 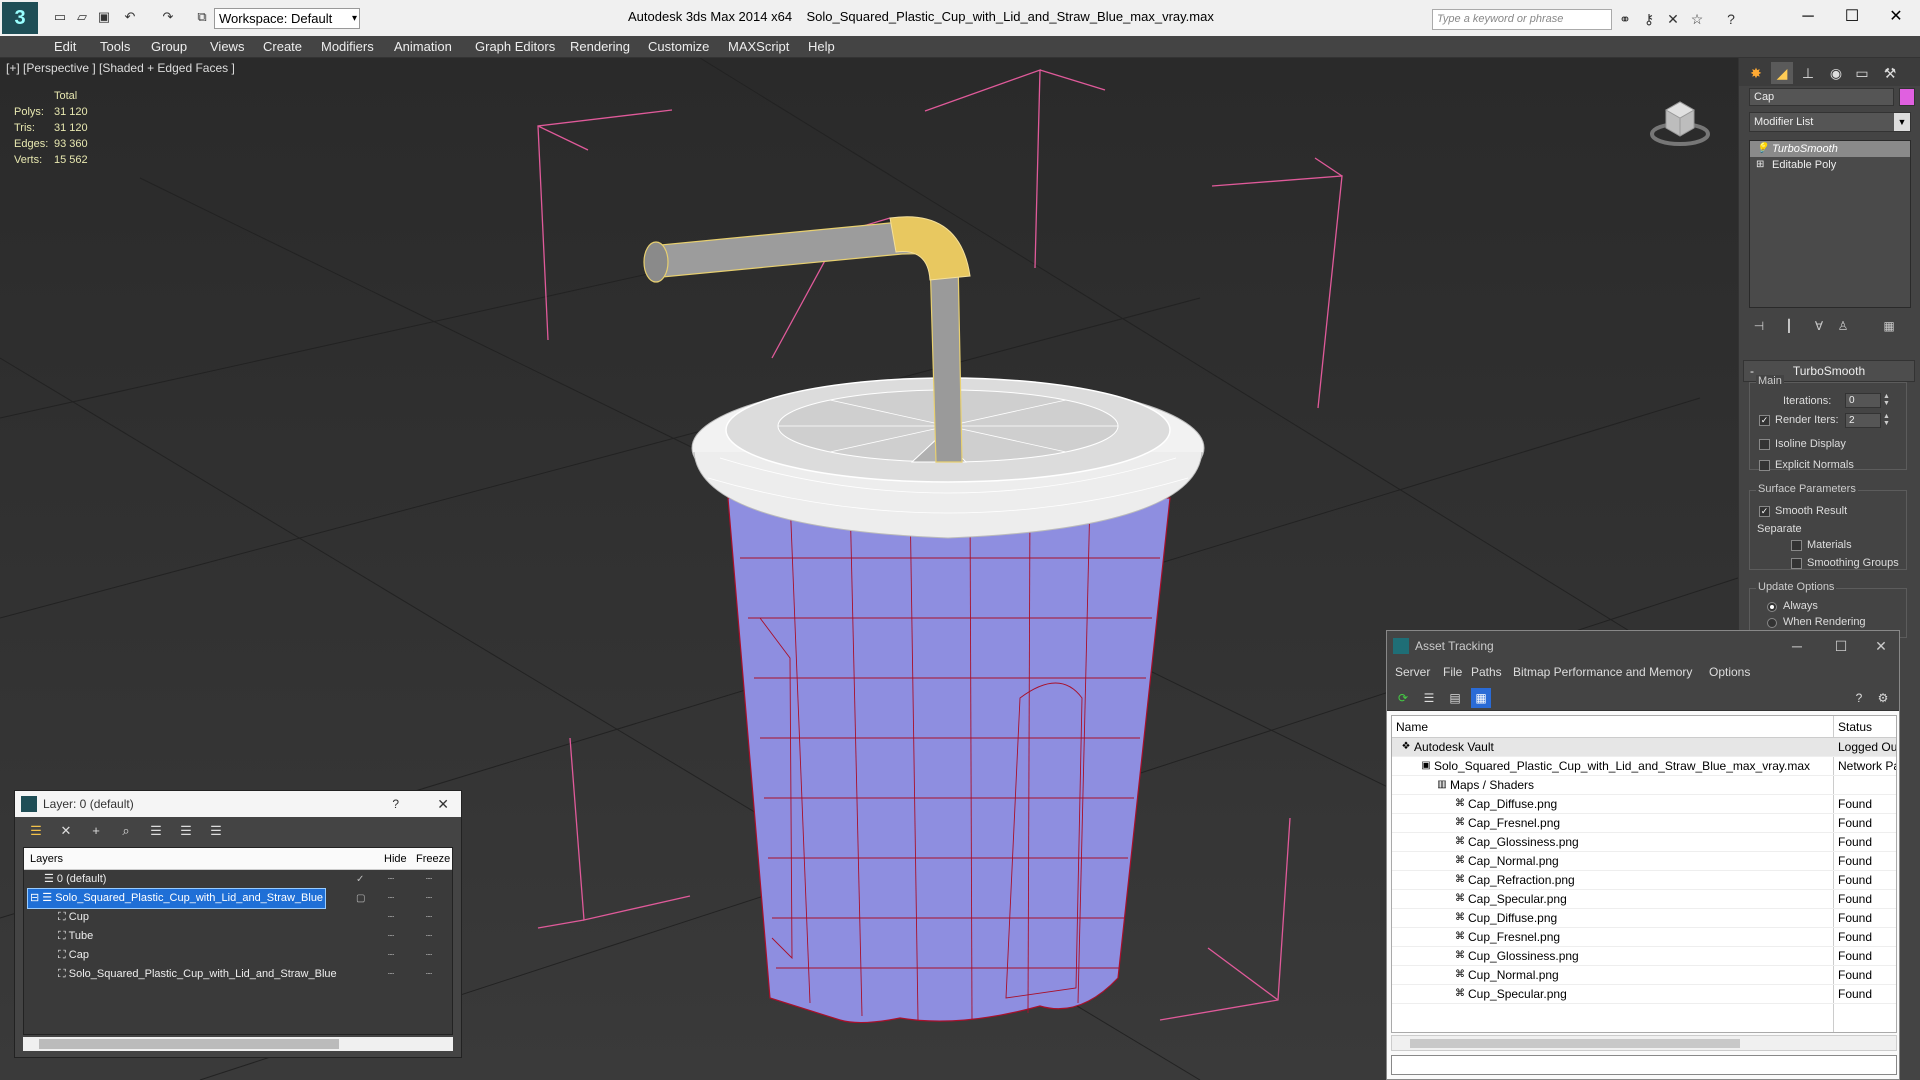 I want to click on add-to-layer-icon: +, so click(x=96, y=831).